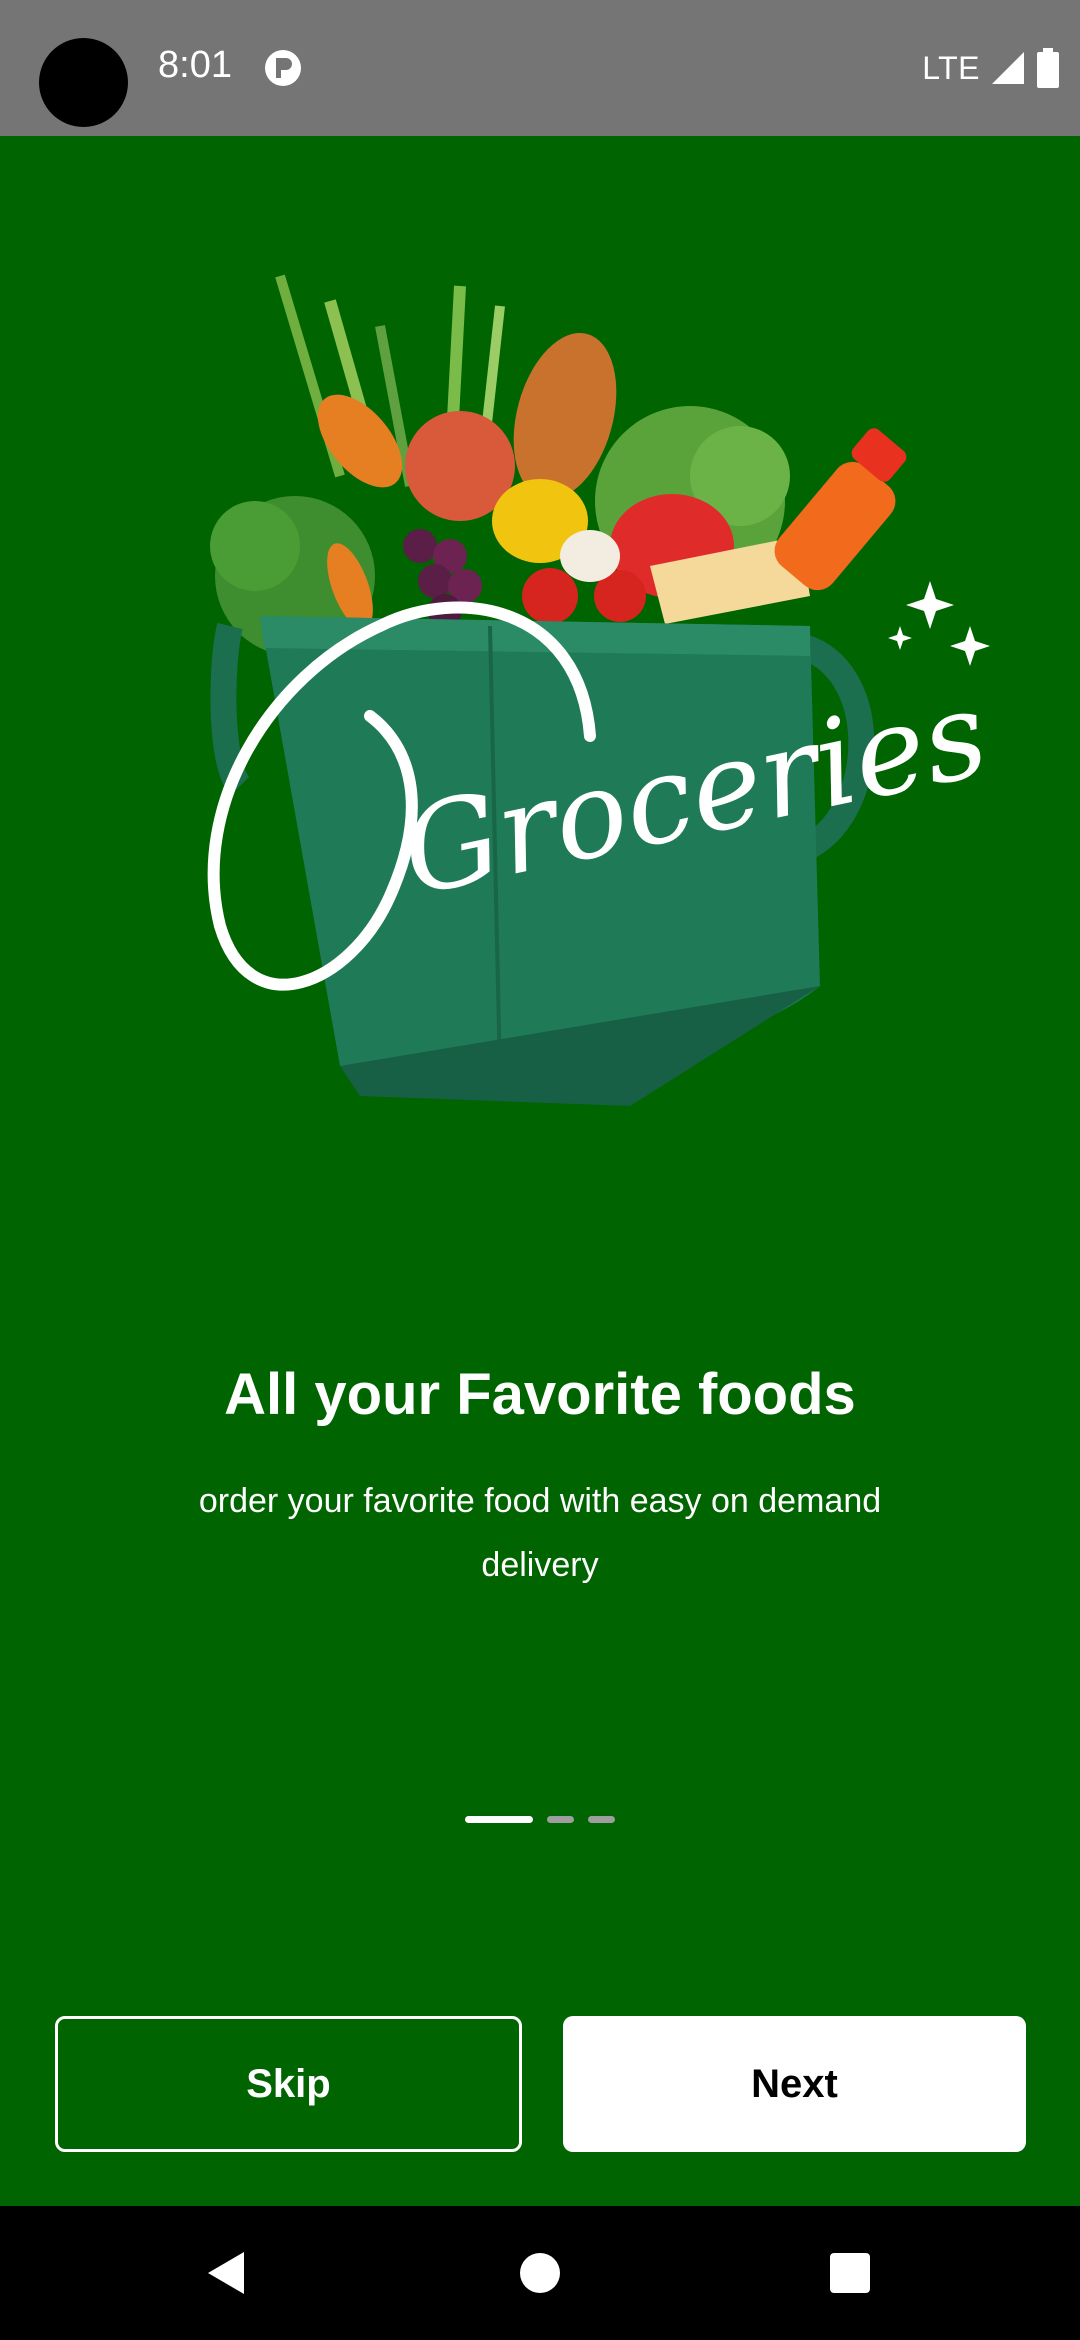 This screenshot has width=1080, height=2340. What do you see at coordinates (283, 68) in the screenshot?
I see `app-notification-icon` at bounding box center [283, 68].